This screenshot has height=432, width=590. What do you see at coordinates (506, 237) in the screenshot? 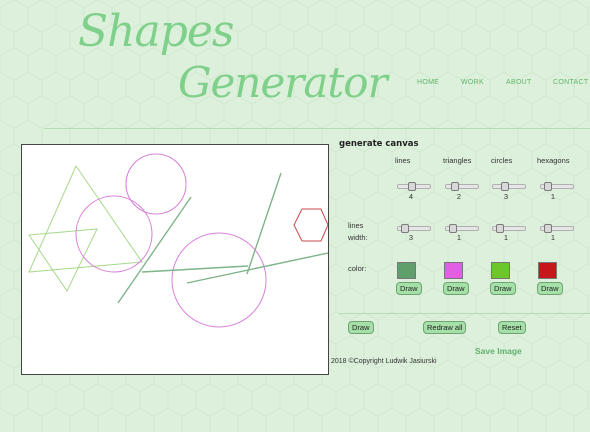
I see `circles-width-value: 1` at bounding box center [506, 237].